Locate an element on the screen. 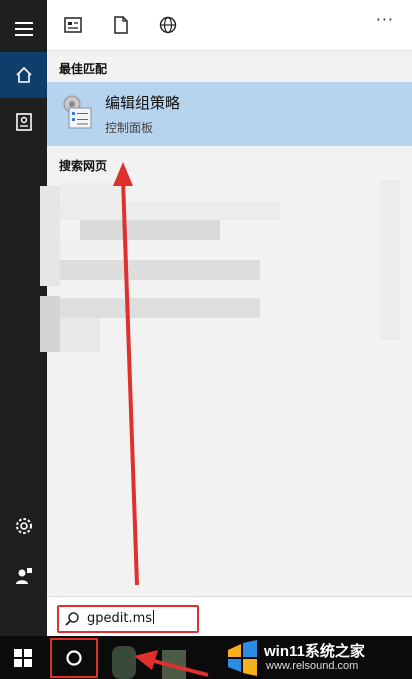  apps-filter-button is located at coordinates (73, 25).